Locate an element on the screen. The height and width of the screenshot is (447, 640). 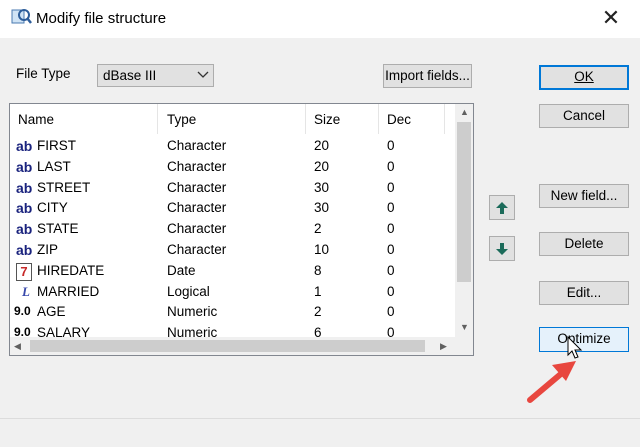
arrow-up-icon is located at coordinates (502, 208).